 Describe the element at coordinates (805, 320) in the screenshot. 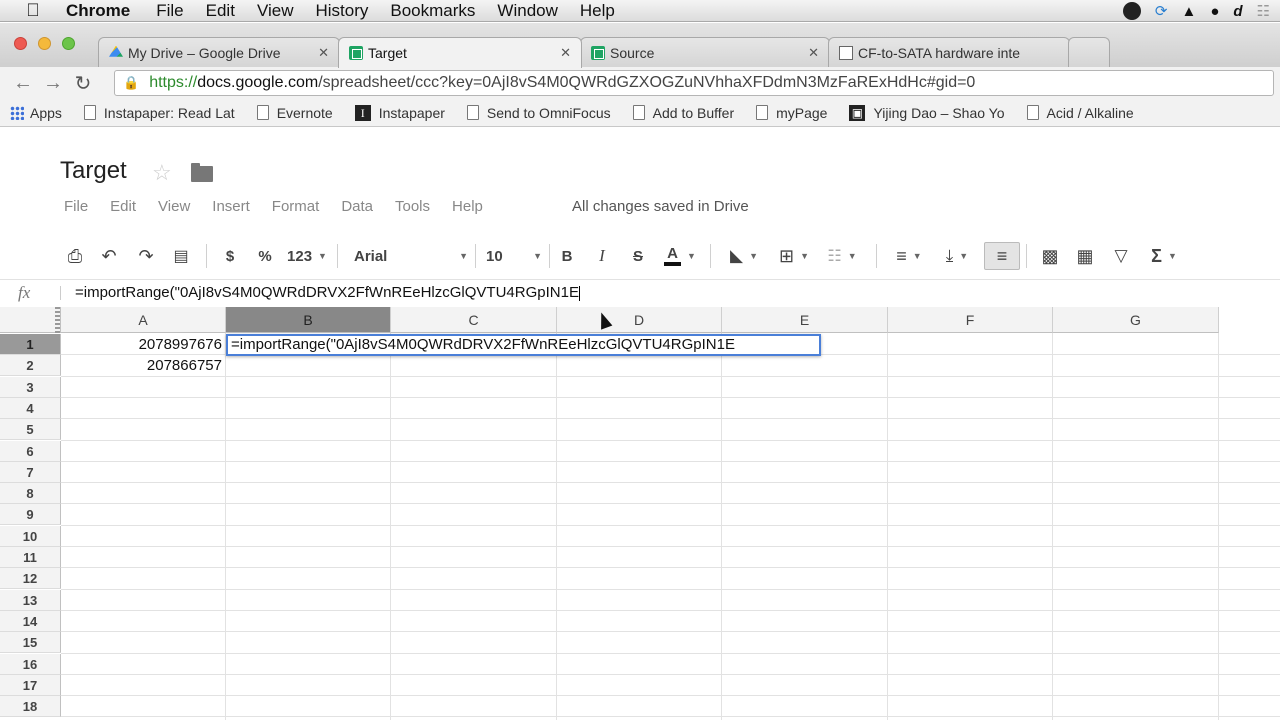

I see `column-header-e: E` at that location.